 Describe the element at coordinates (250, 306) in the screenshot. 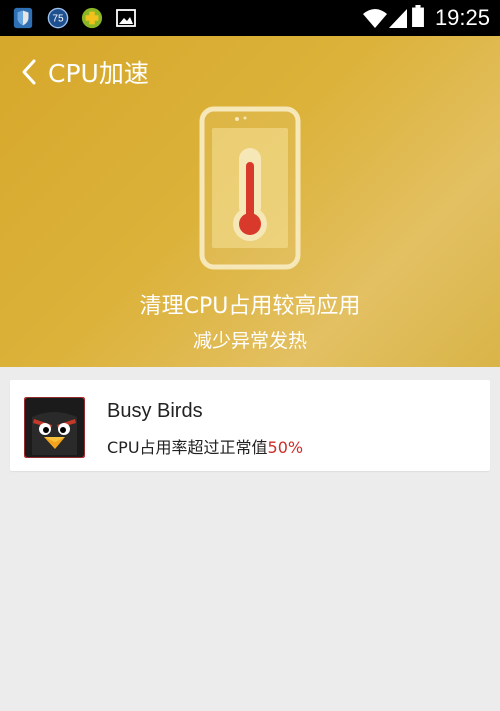

I see `header-main-text: 清理CPU占用较高应用` at that location.